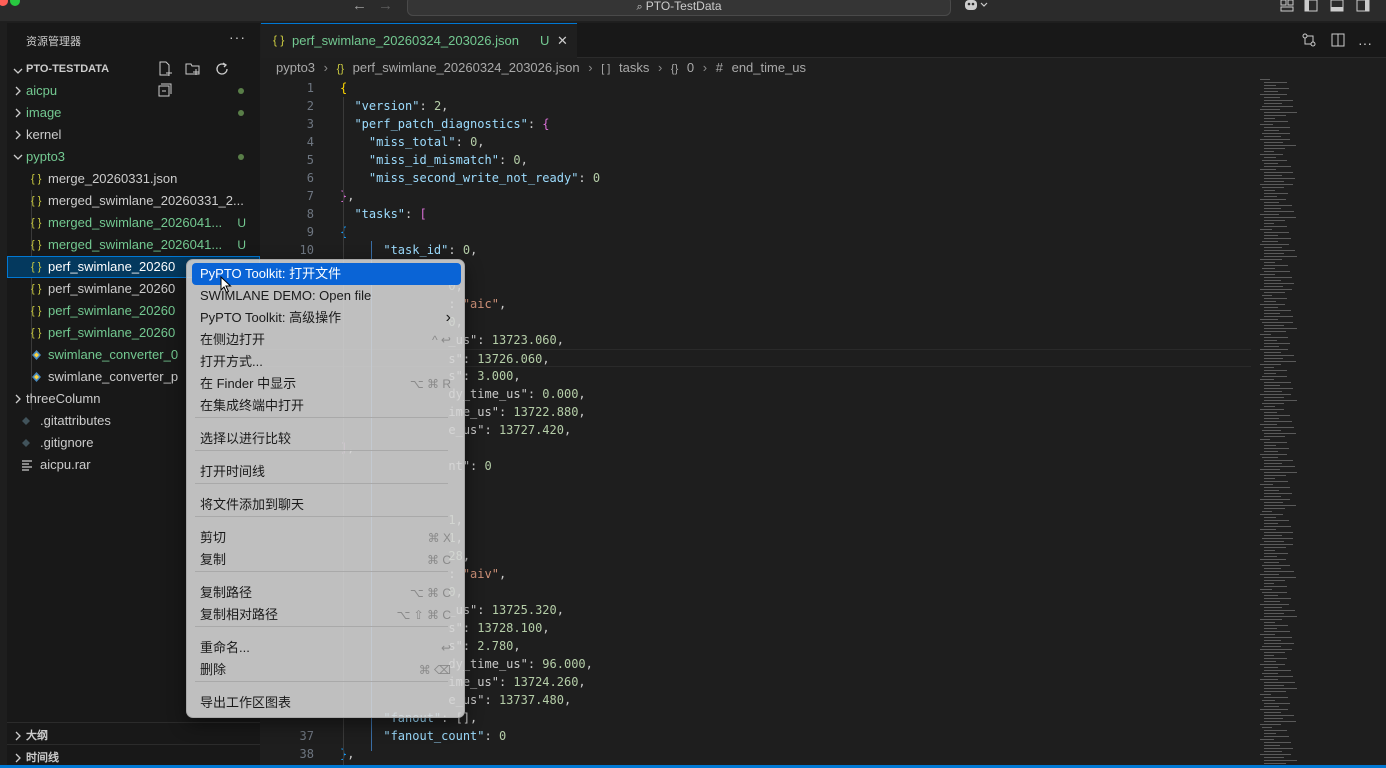 This screenshot has width=1386, height=768. I want to click on minimap, so click(1299, 423).